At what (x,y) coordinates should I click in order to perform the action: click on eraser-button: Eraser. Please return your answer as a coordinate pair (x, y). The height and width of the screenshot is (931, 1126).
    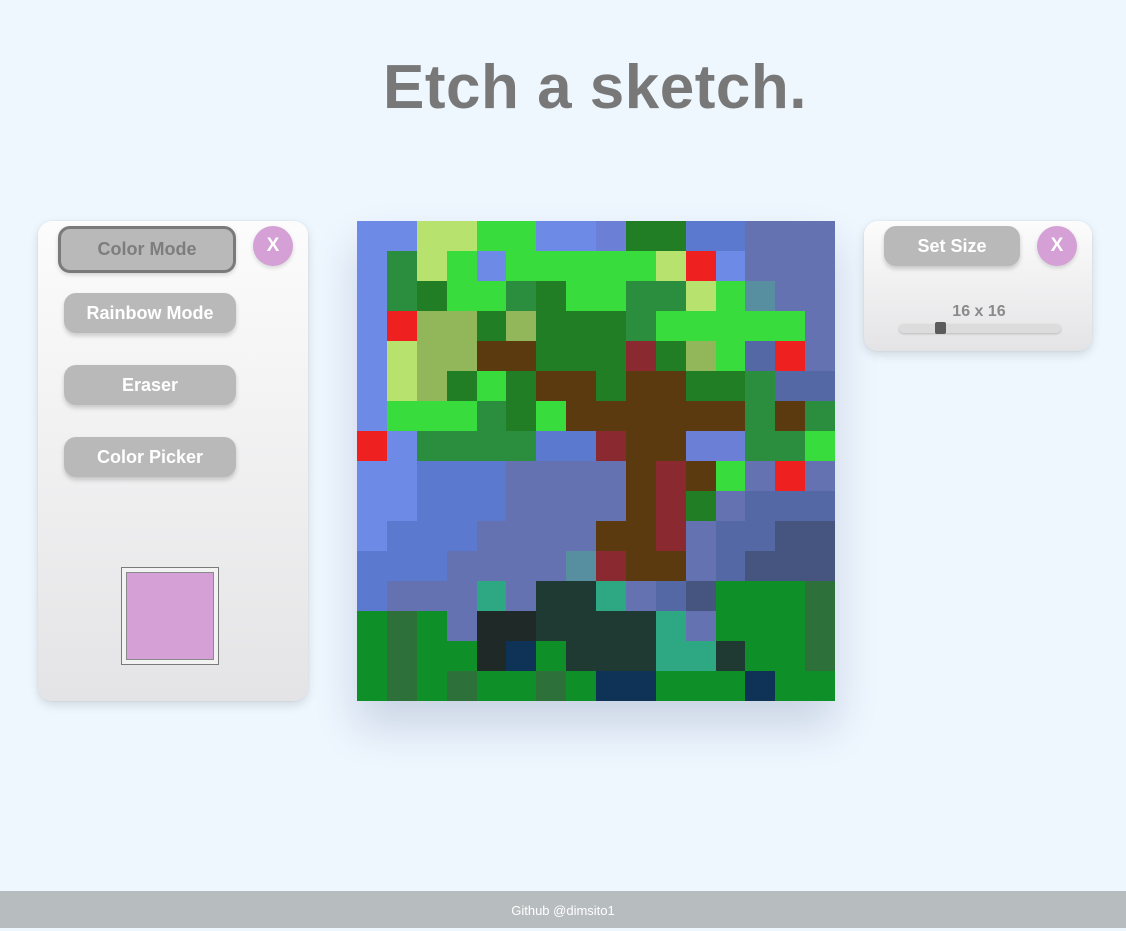
    Looking at the image, I should click on (150, 385).